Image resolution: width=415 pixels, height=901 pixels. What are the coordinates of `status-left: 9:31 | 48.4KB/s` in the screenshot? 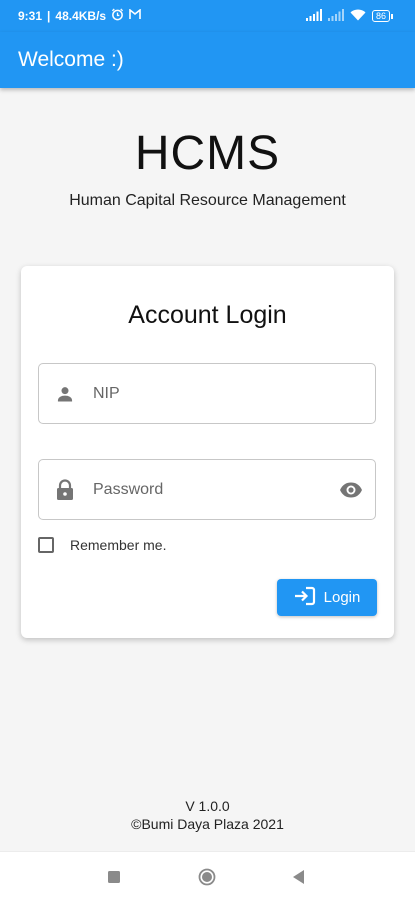 It's located at (79, 16).